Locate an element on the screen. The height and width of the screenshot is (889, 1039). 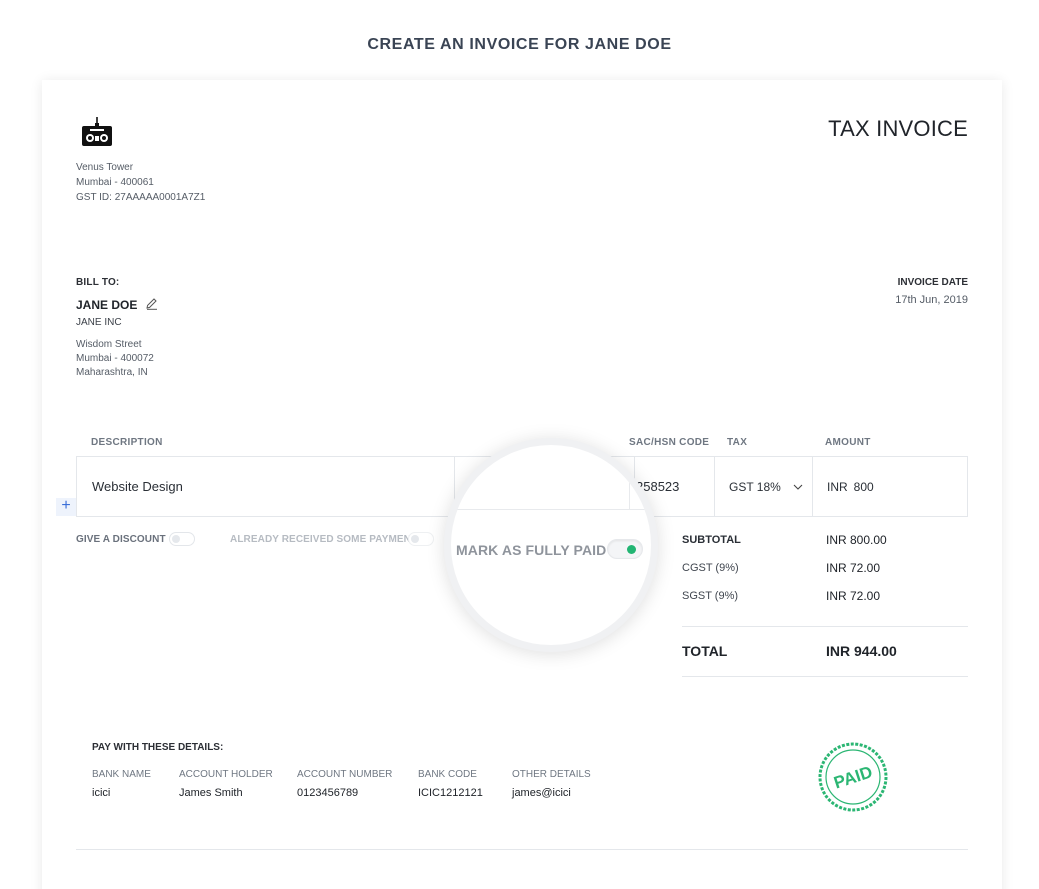
tax-select: GST 18% is located at coordinates (769, 486).